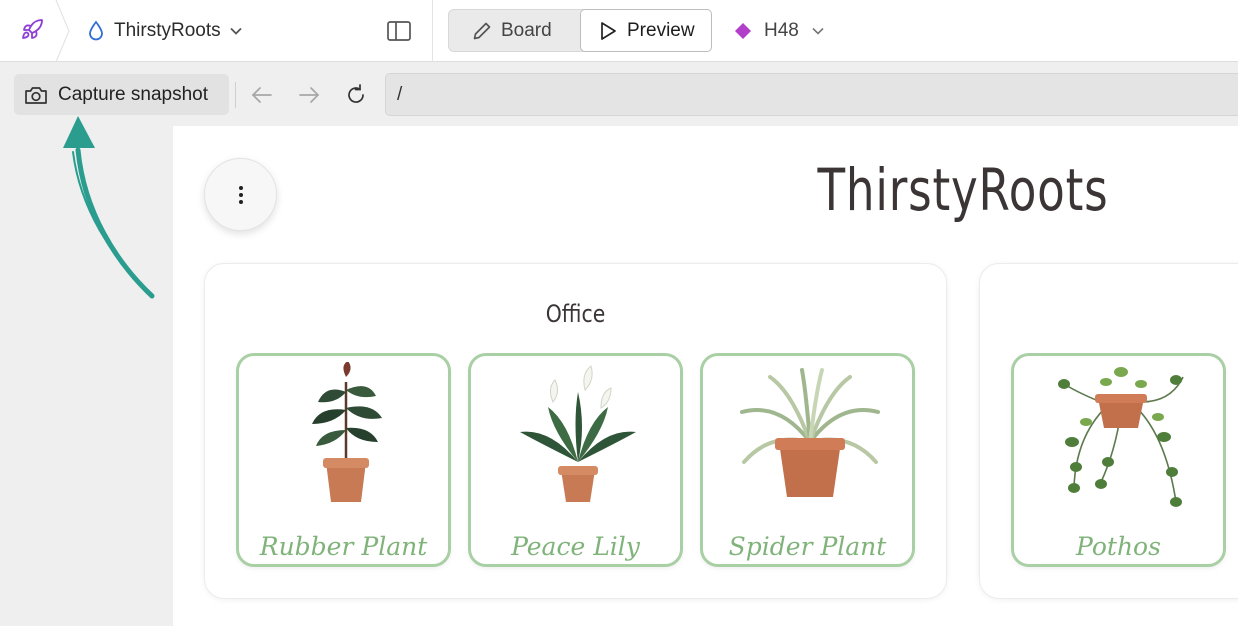  What do you see at coordinates (32, 30) in the screenshot?
I see `rocket-icon` at bounding box center [32, 30].